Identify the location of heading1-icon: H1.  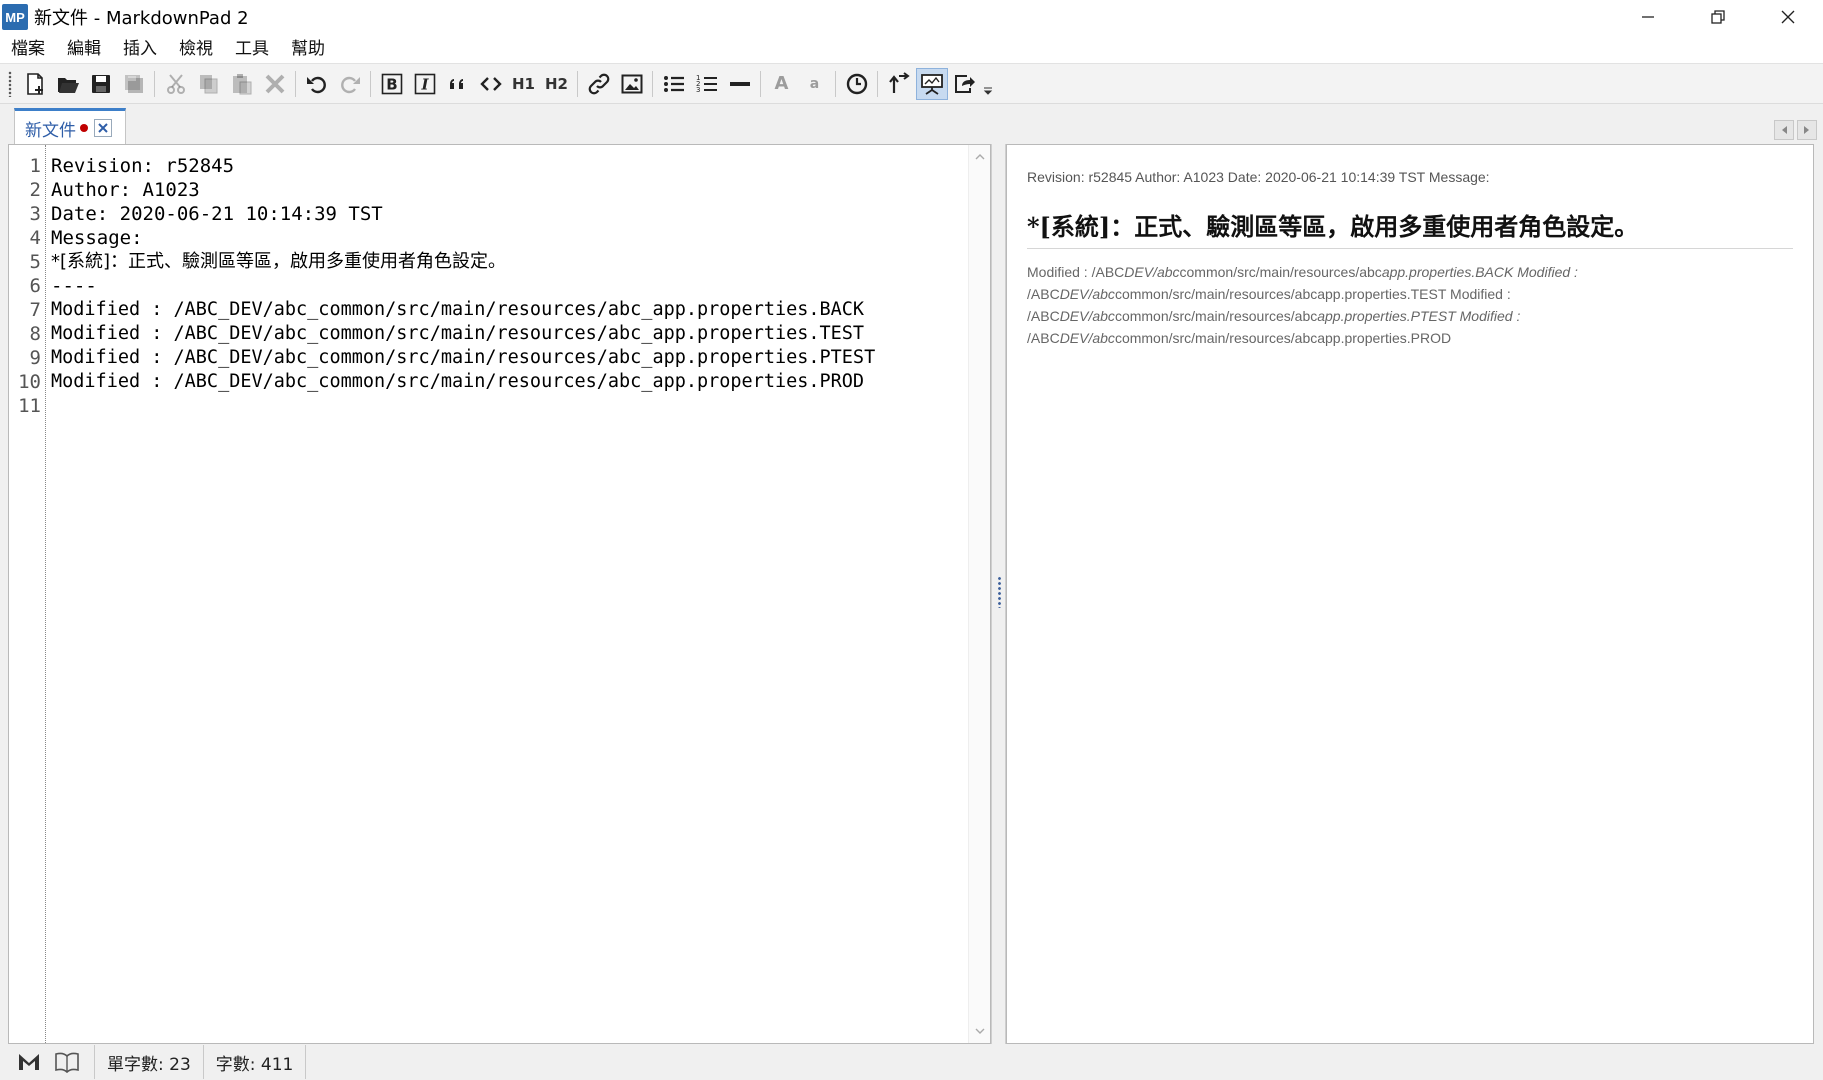
(523, 83).